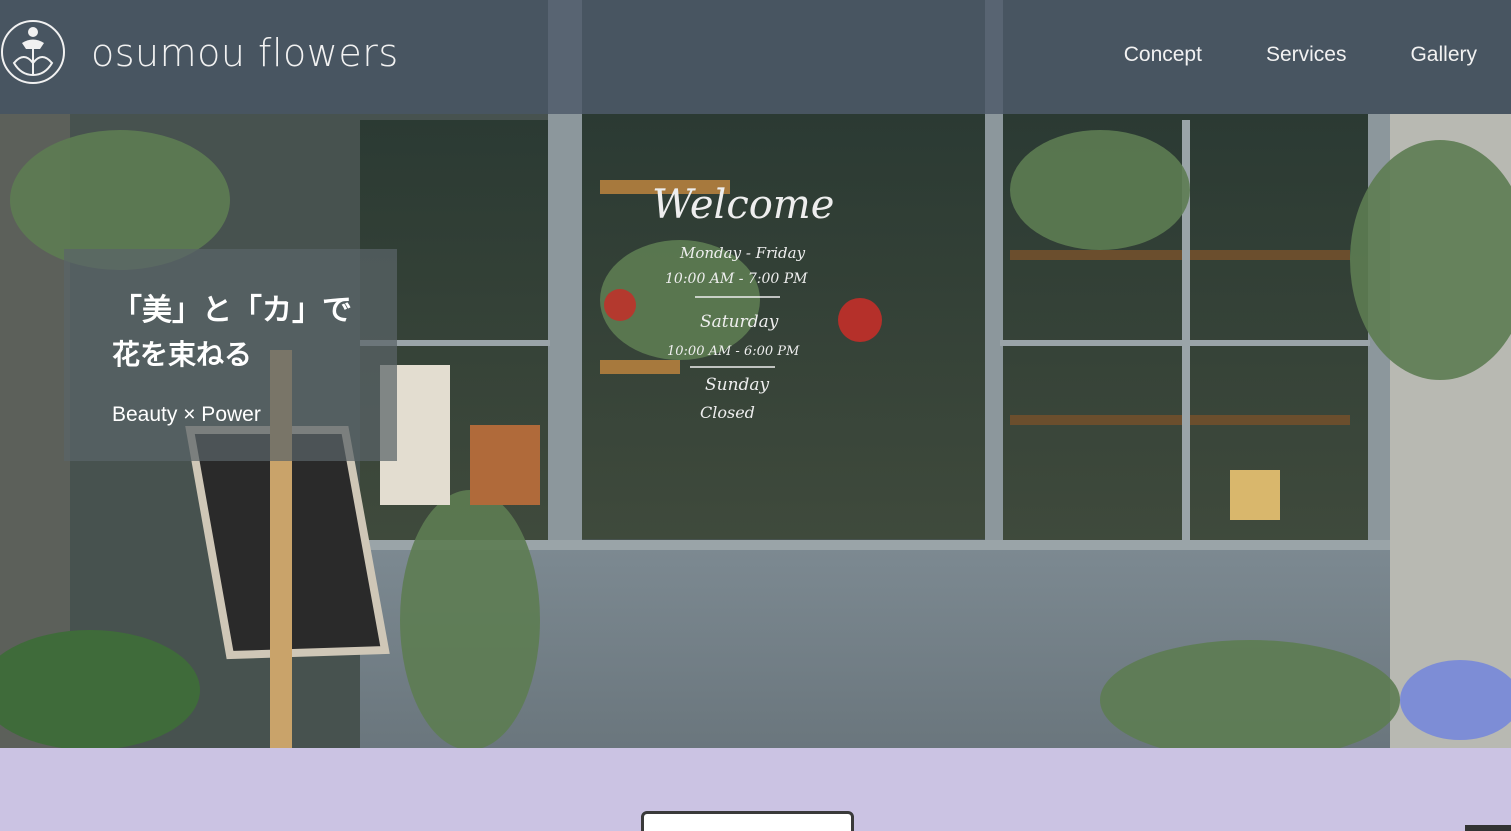 The height and width of the screenshot is (831, 1511). I want to click on tagline-heading-line1: 「美」と「カ」で, so click(232, 310).